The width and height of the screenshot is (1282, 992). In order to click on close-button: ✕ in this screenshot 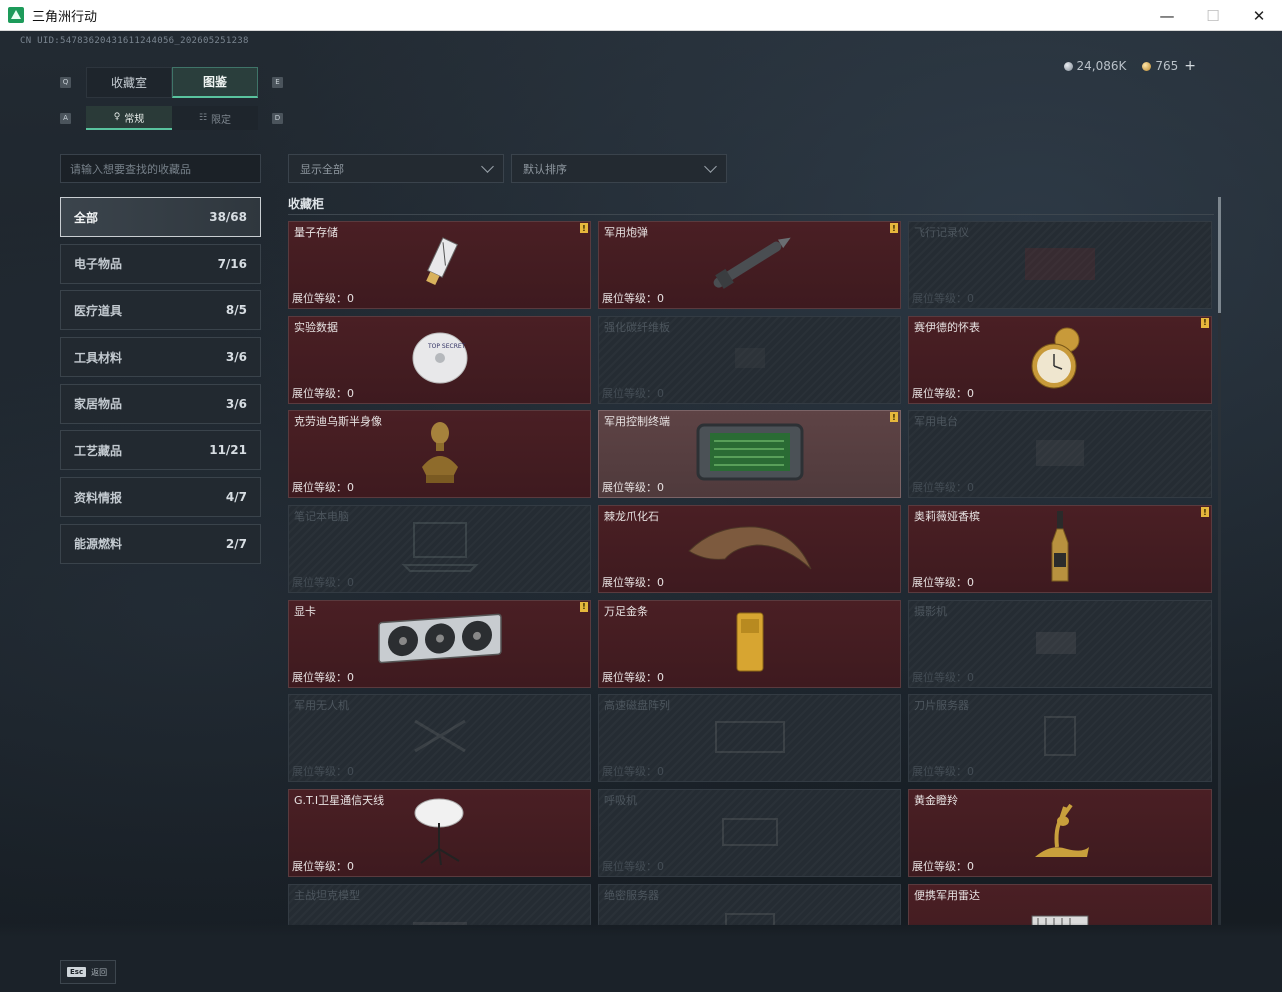, I will do `click(1259, 15)`.